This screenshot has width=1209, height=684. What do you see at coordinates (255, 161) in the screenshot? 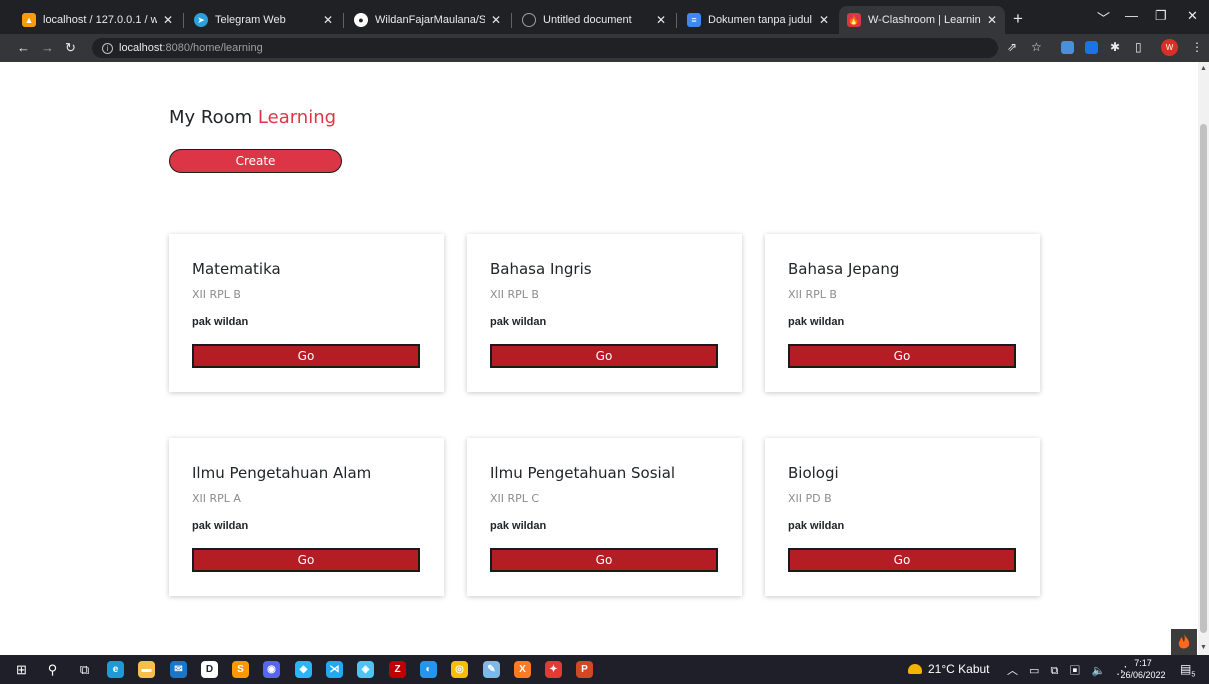
I see `create-button: Create` at bounding box center [255, 161].